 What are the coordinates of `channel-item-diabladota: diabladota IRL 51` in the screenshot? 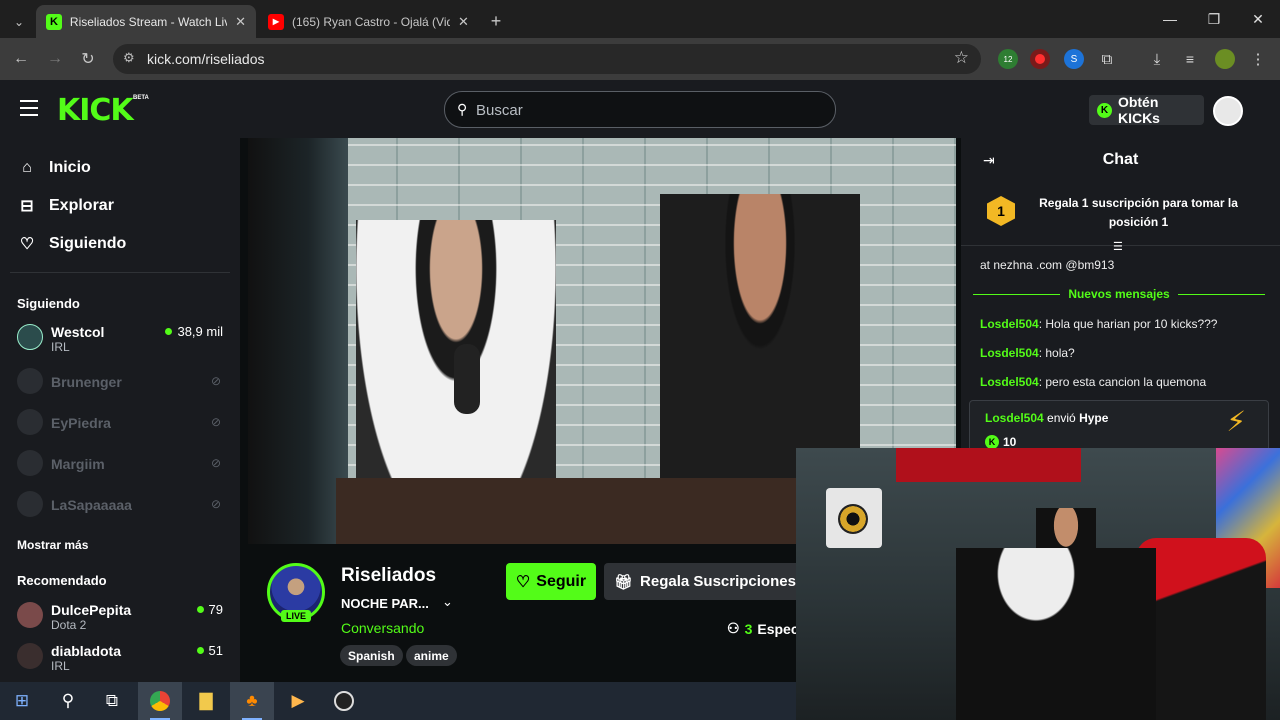 It's located at (122, 657).